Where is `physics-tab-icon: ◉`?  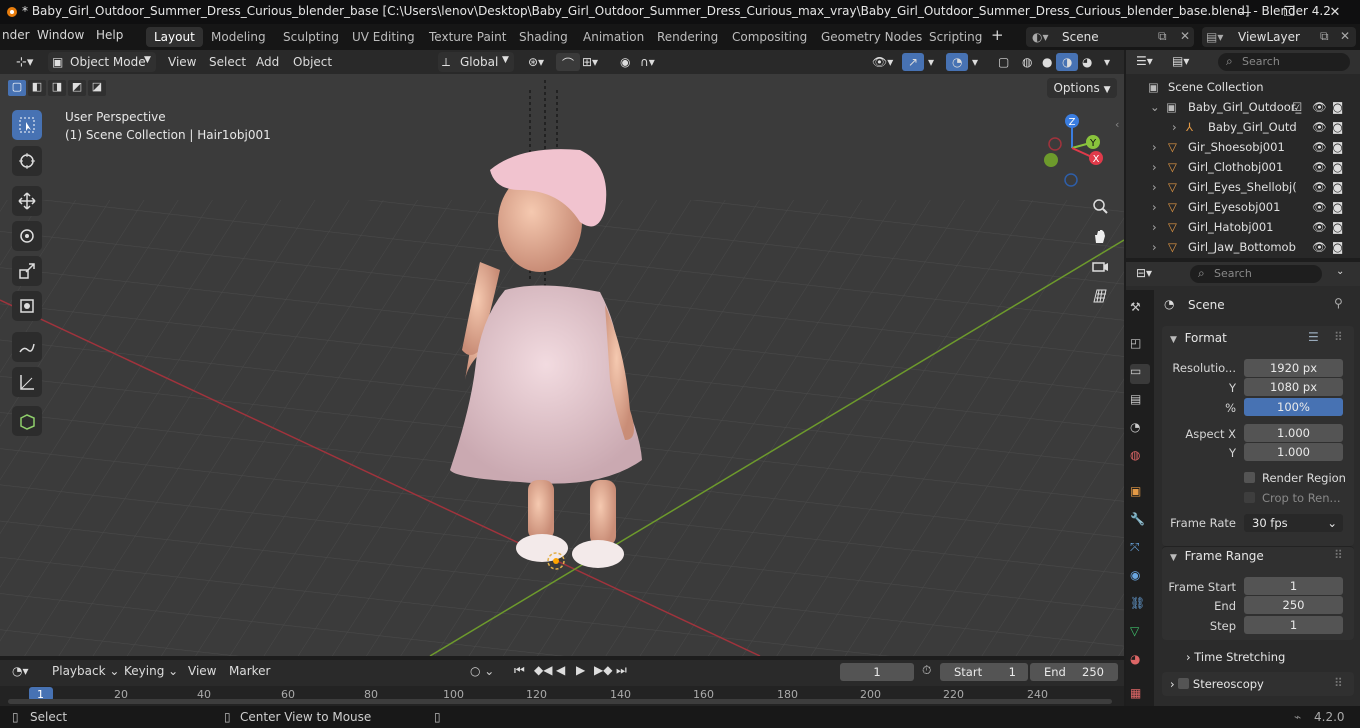
physics-tab-icon: ◉ is located at coordinates (1140, 578).